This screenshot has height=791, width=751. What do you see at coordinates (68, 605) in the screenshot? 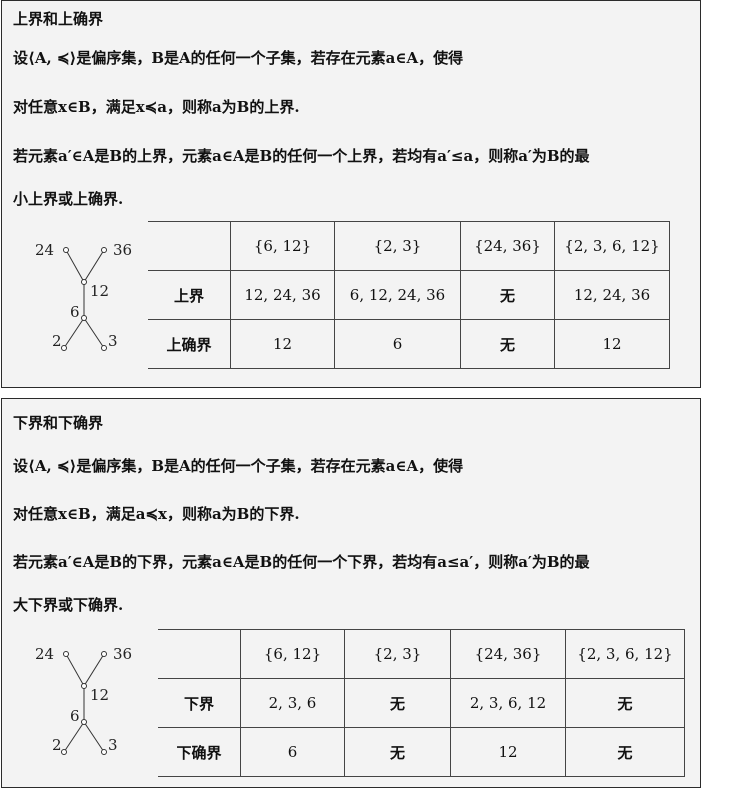
I see `definition-line-4: 大下界或下确界.` at bounding box center [68, 605].